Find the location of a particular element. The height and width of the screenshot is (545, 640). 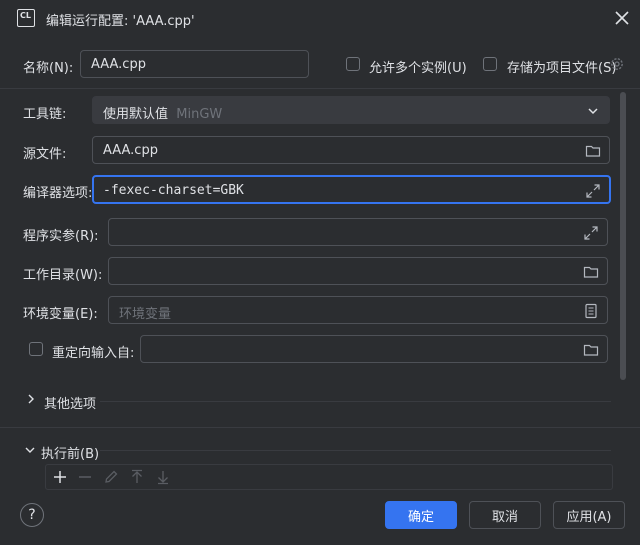

source-file-field: AAA.cpp is located at coordinates (351, 150).